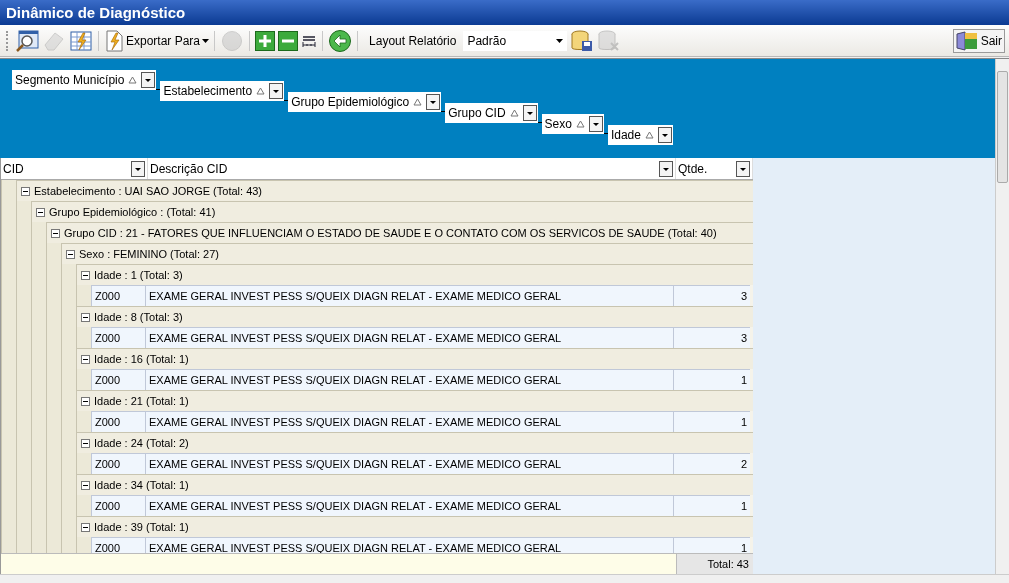 Image resolution: width=1009 pixels, height=583 pixels. I want to click on group-label: Idade : 24 (Total: 2), so click(141, 443).